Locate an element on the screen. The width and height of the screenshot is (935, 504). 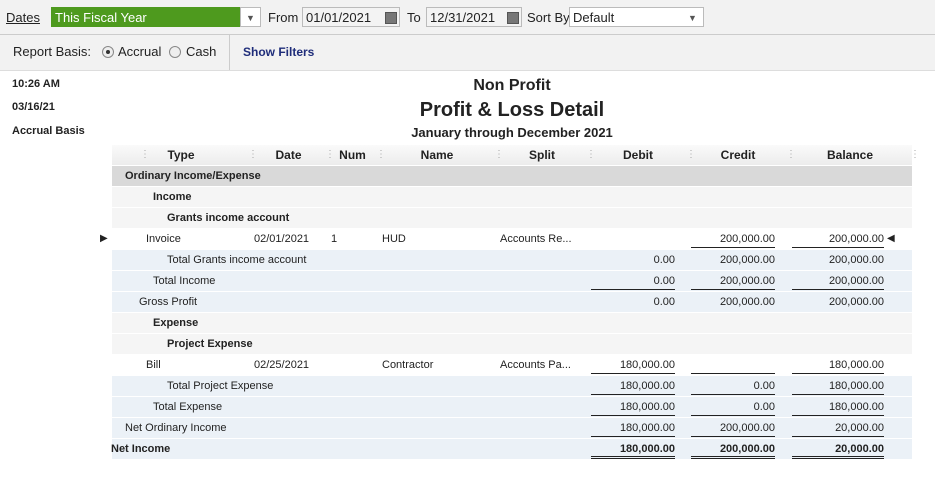
table-row: Gross Profit 0.00 200,000.00 200,000.00 is located at coordinates (512, 302).